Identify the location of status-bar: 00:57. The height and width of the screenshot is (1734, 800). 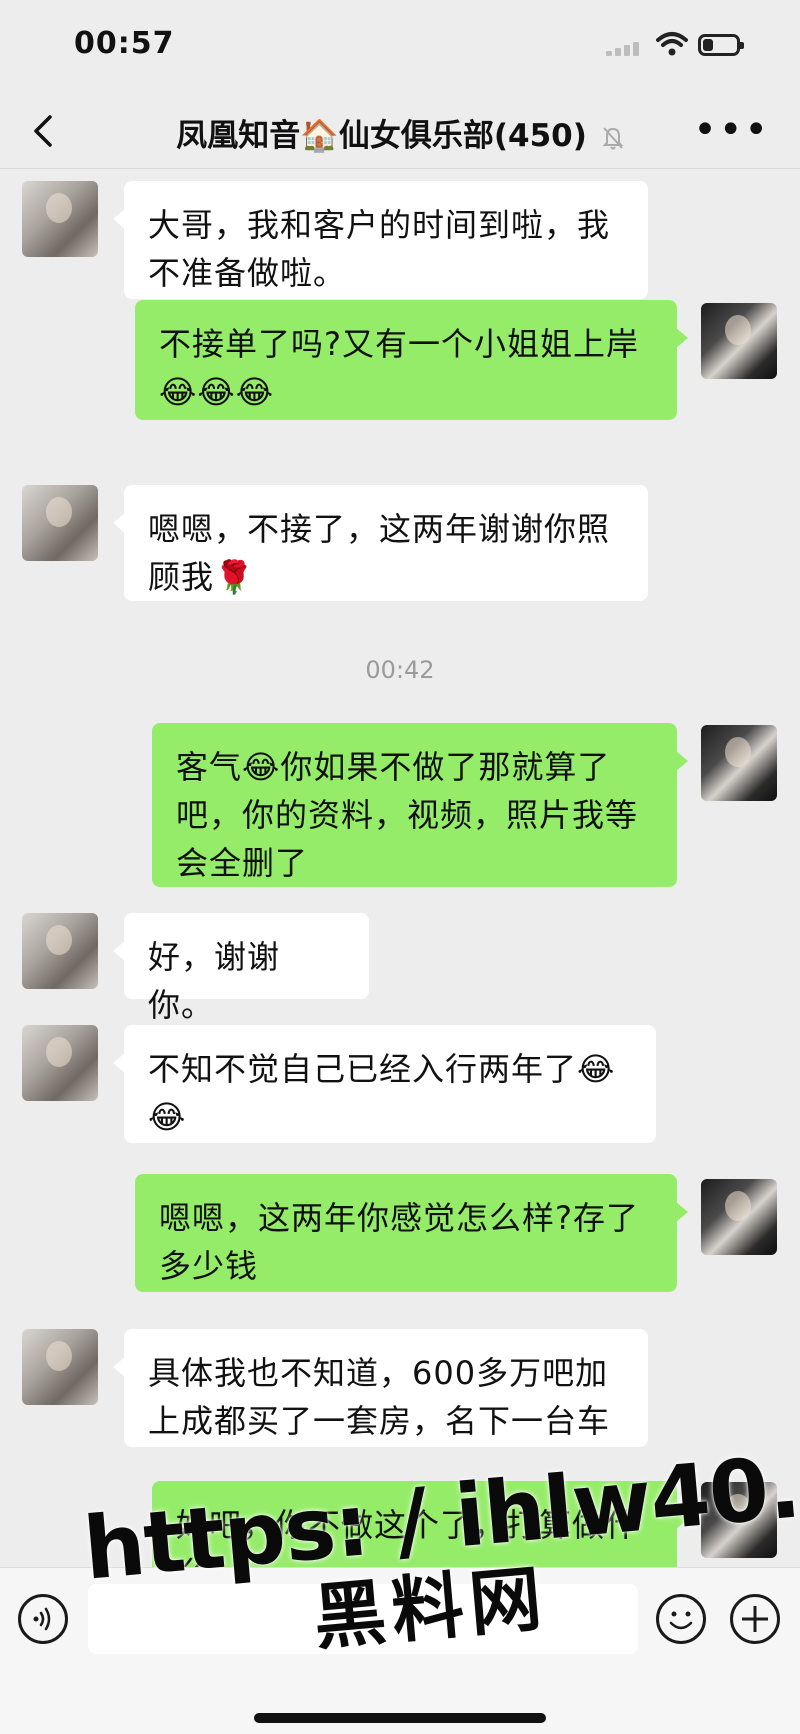
(400, 46).